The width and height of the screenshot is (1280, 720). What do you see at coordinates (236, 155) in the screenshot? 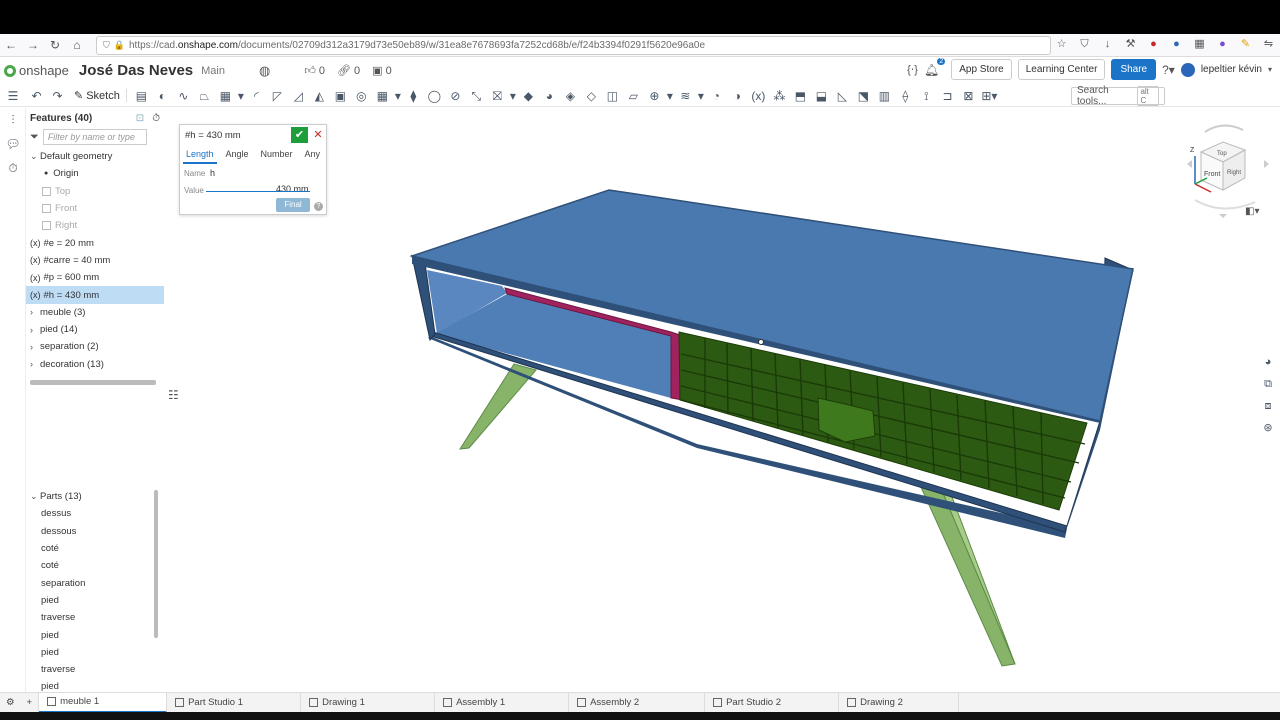
I see `tab-angle: Angle` at bounding box center [236, 155].